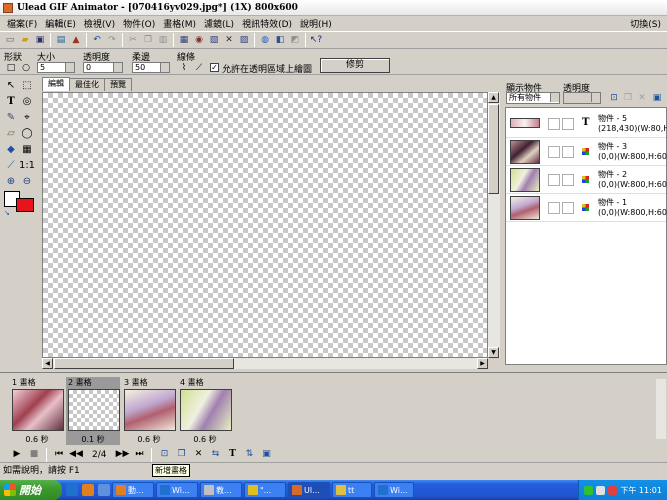 The image size is (667, 500). What do you see at coordinates (27, 165) in the screenshot?
I see `actual-size-icon: 1:1` at bounding box center [27, 165].